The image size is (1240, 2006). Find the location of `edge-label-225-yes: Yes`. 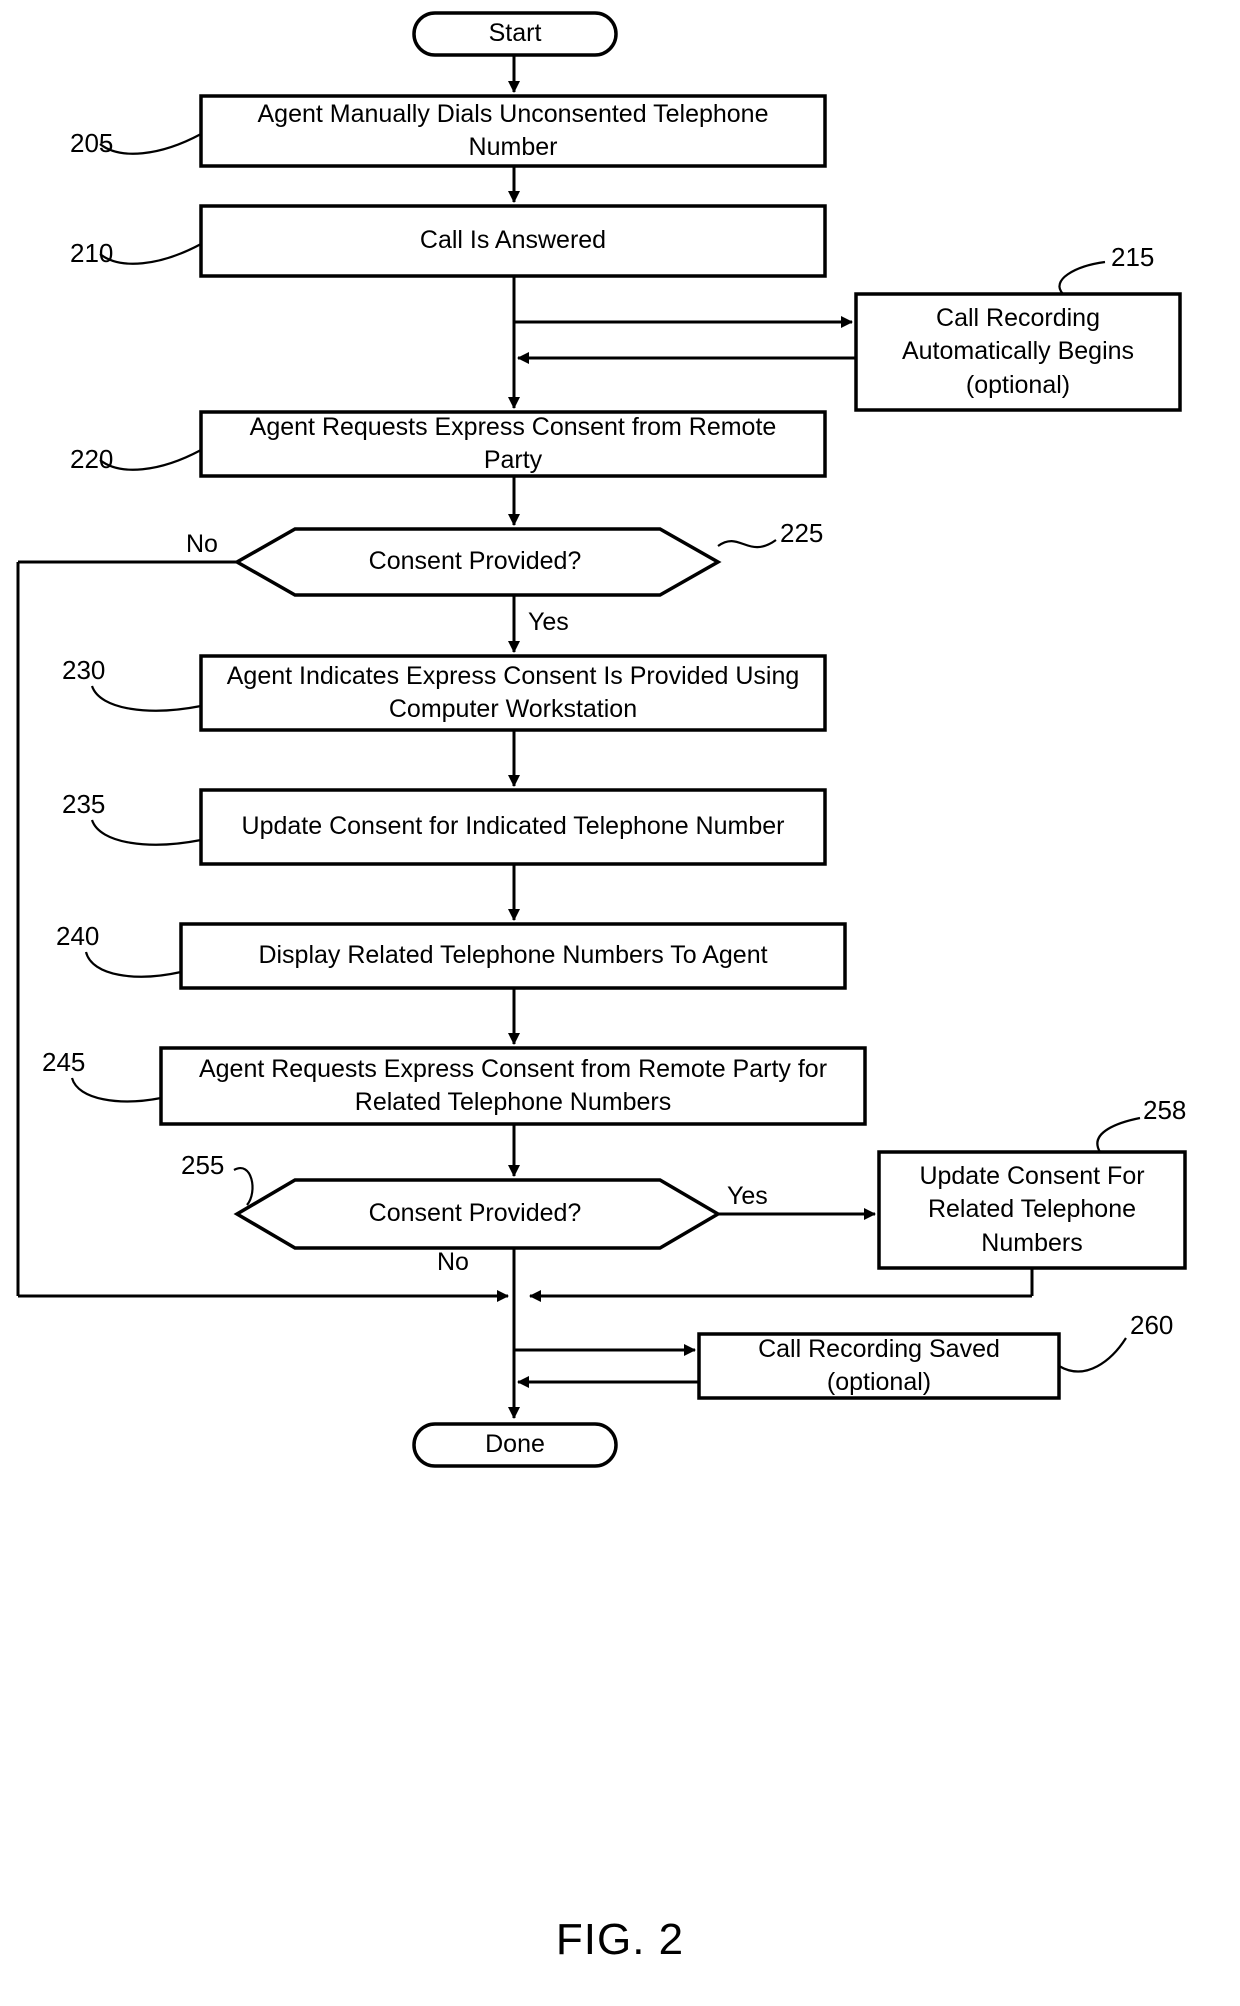

edge-label-225-yes: Yes is located at coordinates (548, 622).